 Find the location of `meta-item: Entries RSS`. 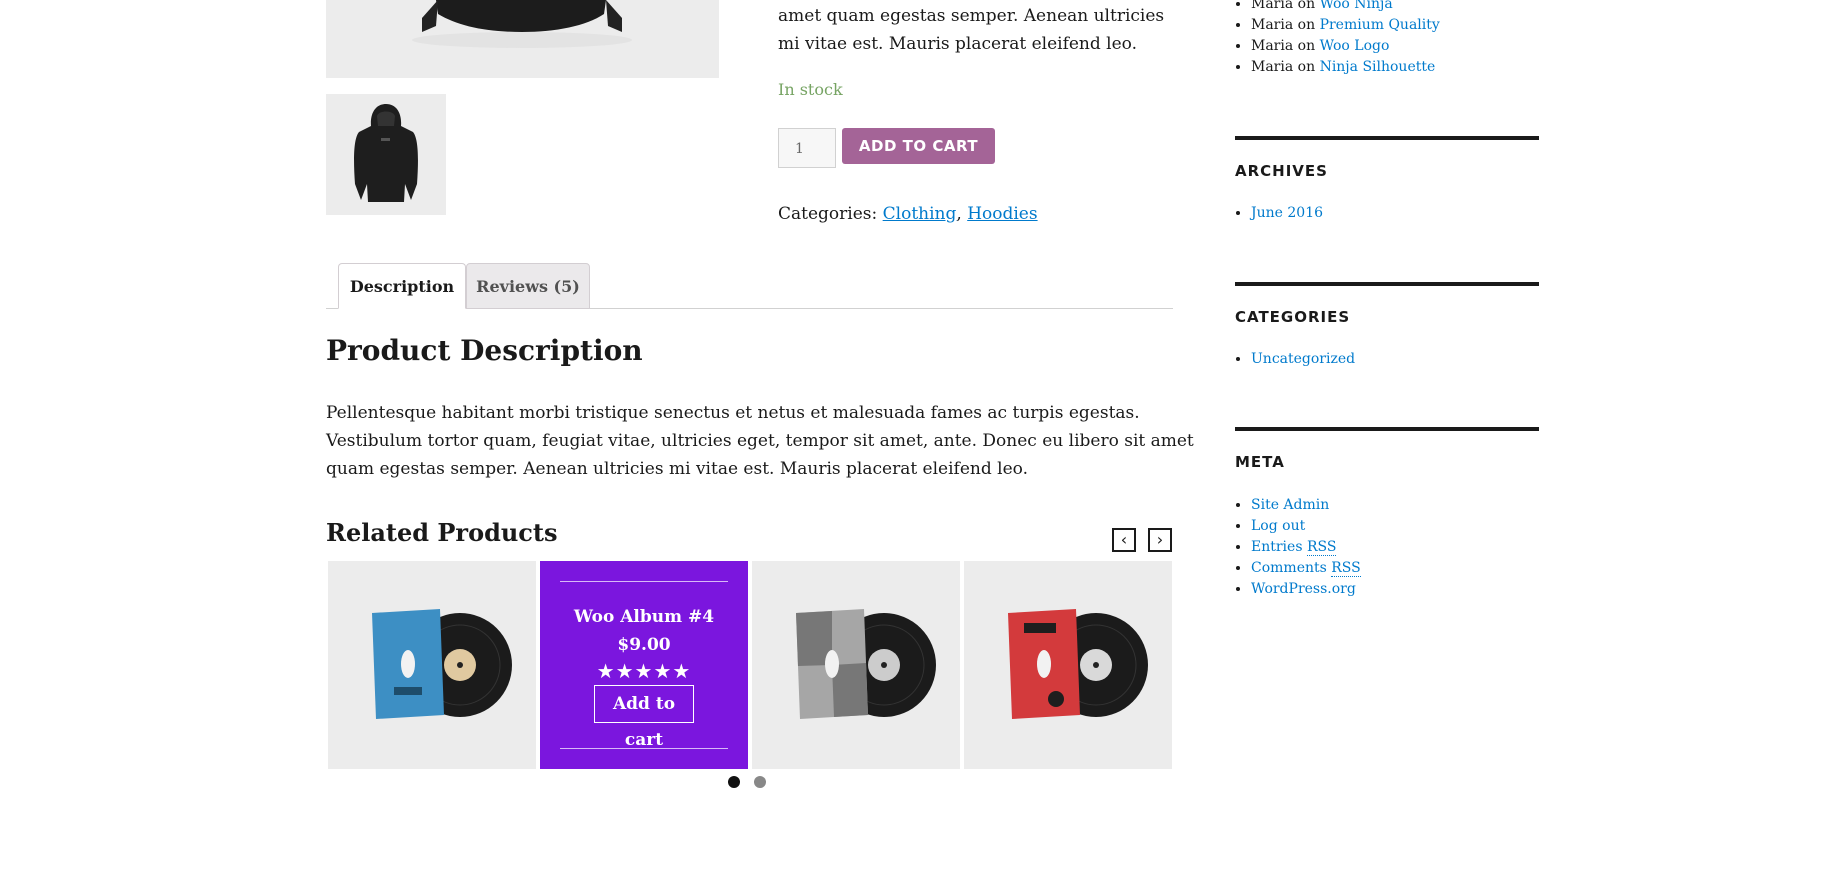

meta-item: Entries RSS is located at coordinates (1306, 547).